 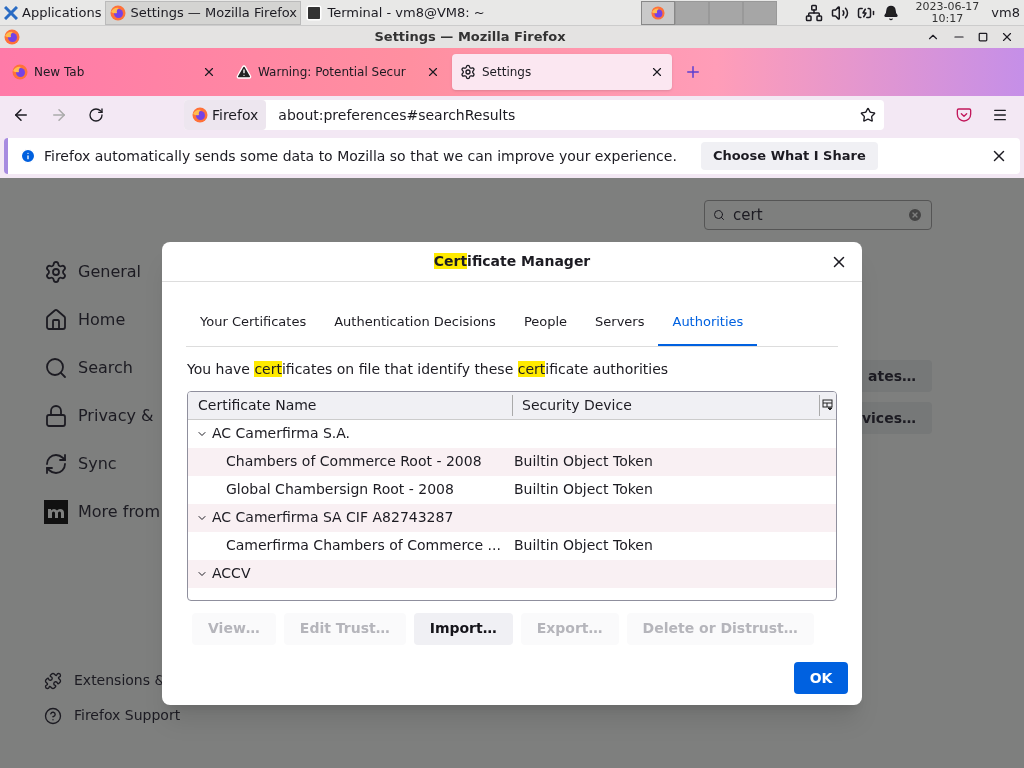 What do you see at coordinates (114, 72) in the screenshot?
I see `browser-tab: New Tab` at bounding box center [114, 72].